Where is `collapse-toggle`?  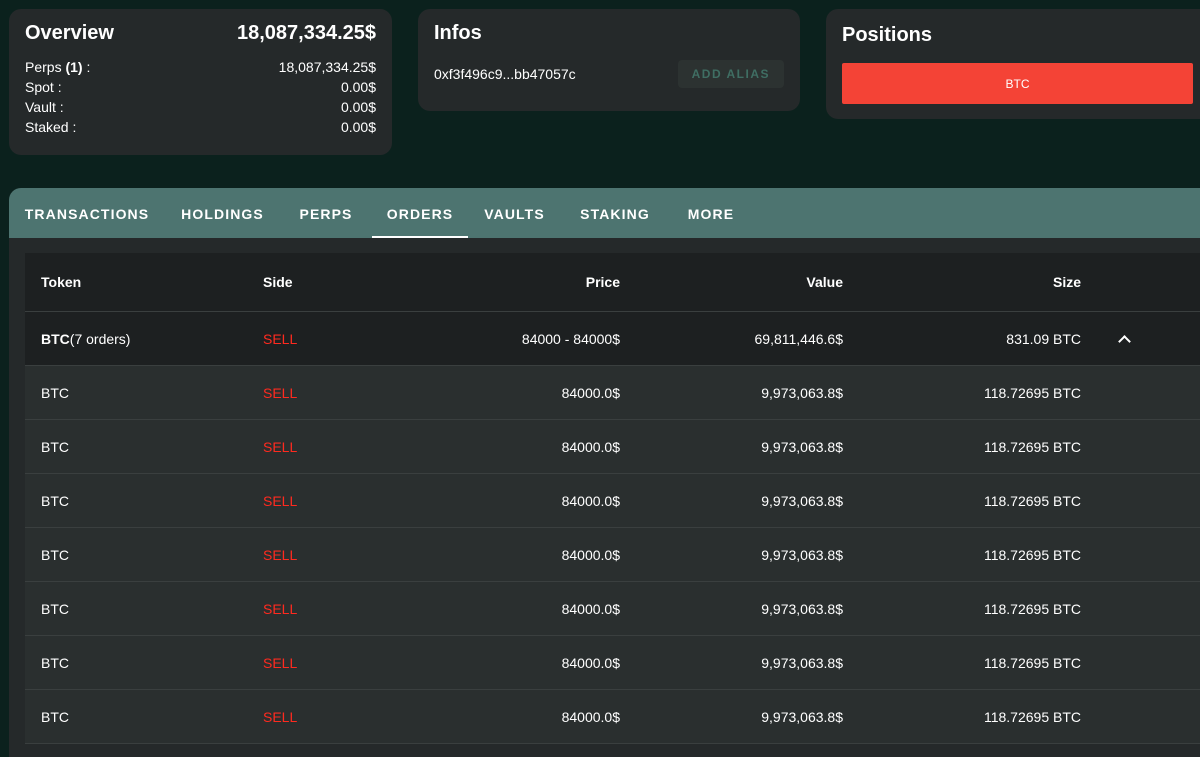 collapse-toggle is located at coordinates (1124, 338).